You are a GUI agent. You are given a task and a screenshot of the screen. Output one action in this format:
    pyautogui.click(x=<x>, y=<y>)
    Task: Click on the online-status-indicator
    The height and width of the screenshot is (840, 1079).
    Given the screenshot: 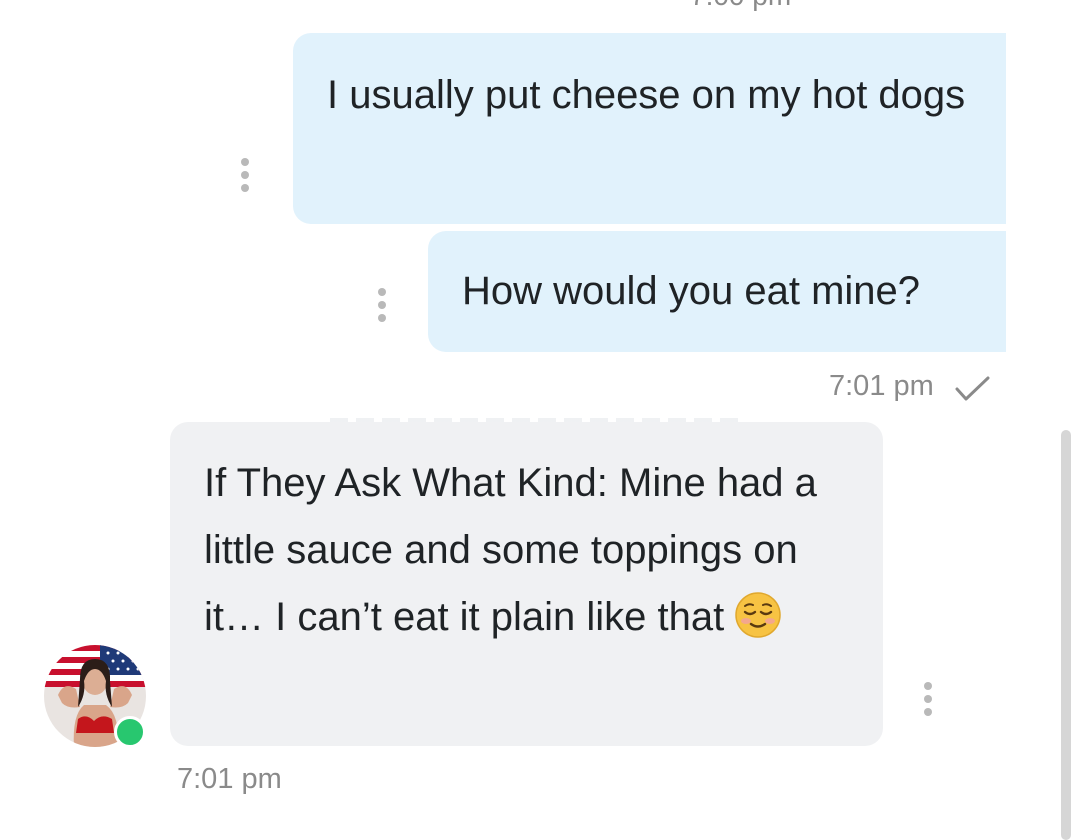 What is the action you would take?
    pyautogui.click(x=130, y=732)
    